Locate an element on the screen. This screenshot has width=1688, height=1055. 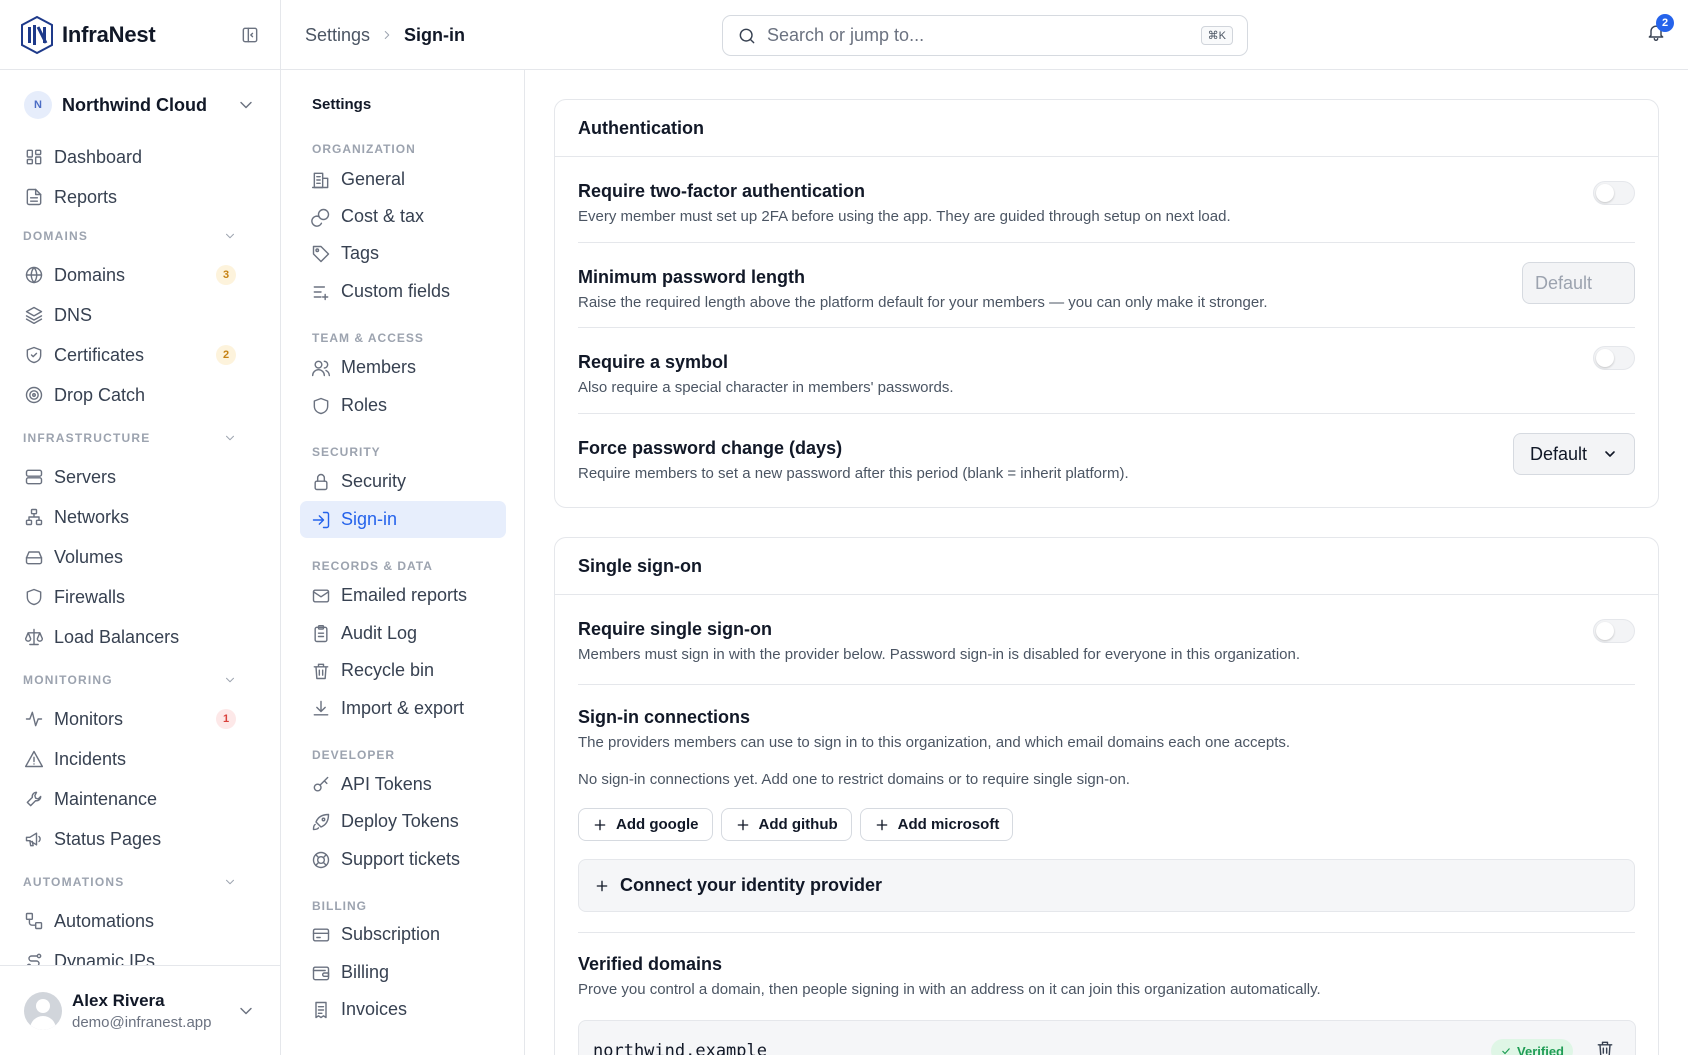
sidebar-item-certificates: Certificates 2 is located at coordinates (140, 355).